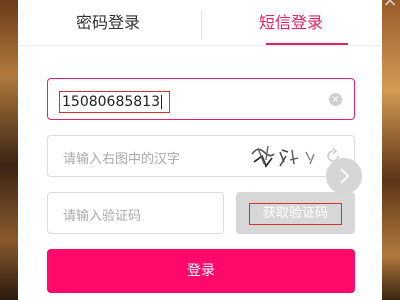 The image size is (400, 300). I want to click on background-photo-left, so click(10, 150).